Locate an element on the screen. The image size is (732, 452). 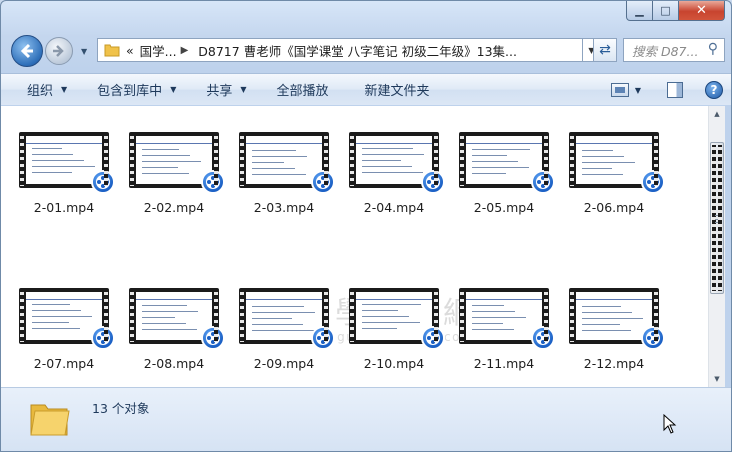
preview-pane-icon is located at coordinates (675, 90).